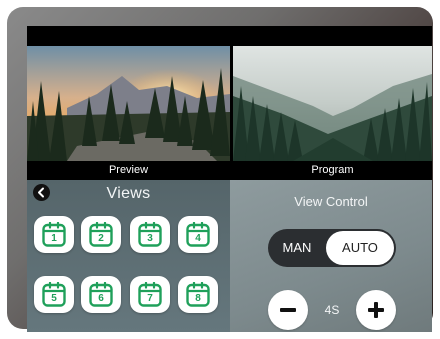 Image resolution: width=440 pixels, height=339 pixels. What do you see at coordinates (54, 298) in the screenshot?
I see `view-button-number: 5` at bounding box center [54, 298].